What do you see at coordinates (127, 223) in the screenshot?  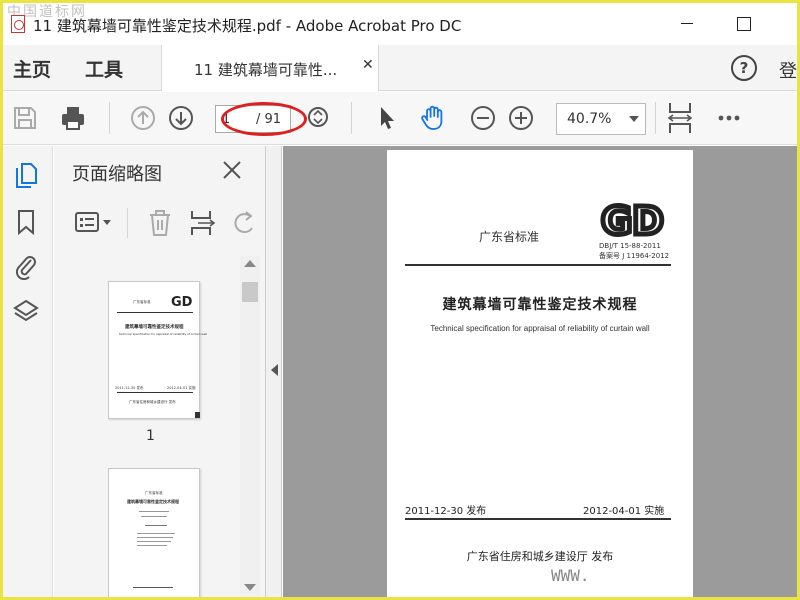 I see `panel-separator` at bounding box center [127, 223].